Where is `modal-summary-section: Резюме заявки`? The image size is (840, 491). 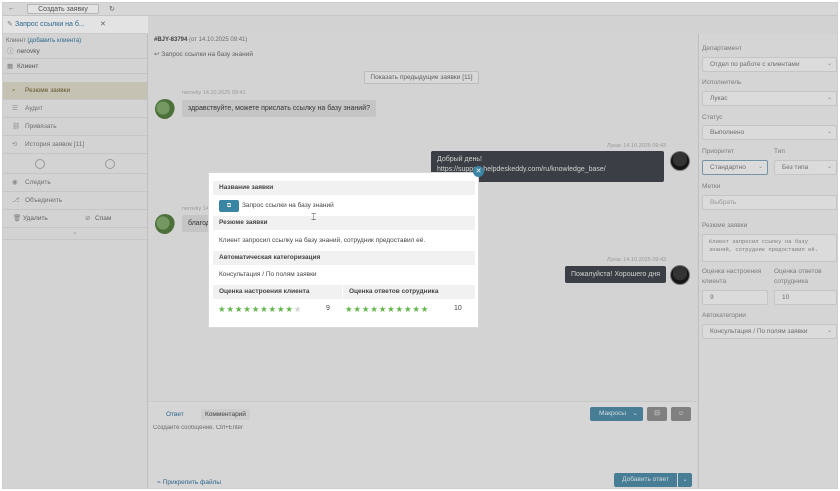 modal-summary-section: Резюме заявки is located at coordinates (344, 223).